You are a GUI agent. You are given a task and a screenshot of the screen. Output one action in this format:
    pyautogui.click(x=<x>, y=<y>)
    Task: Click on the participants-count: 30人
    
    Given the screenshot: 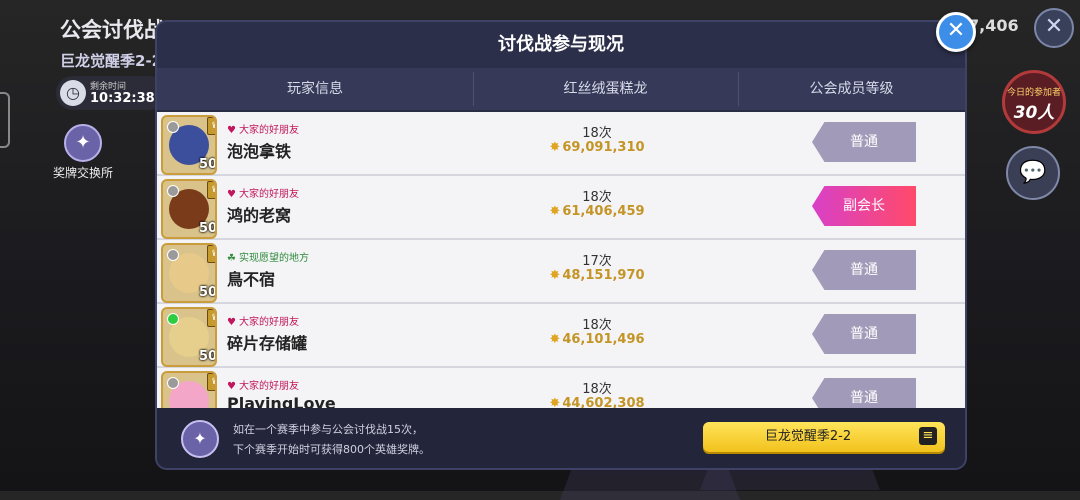 What is the action you would take?
    pyautogui.click(x=1034, y=113)
    